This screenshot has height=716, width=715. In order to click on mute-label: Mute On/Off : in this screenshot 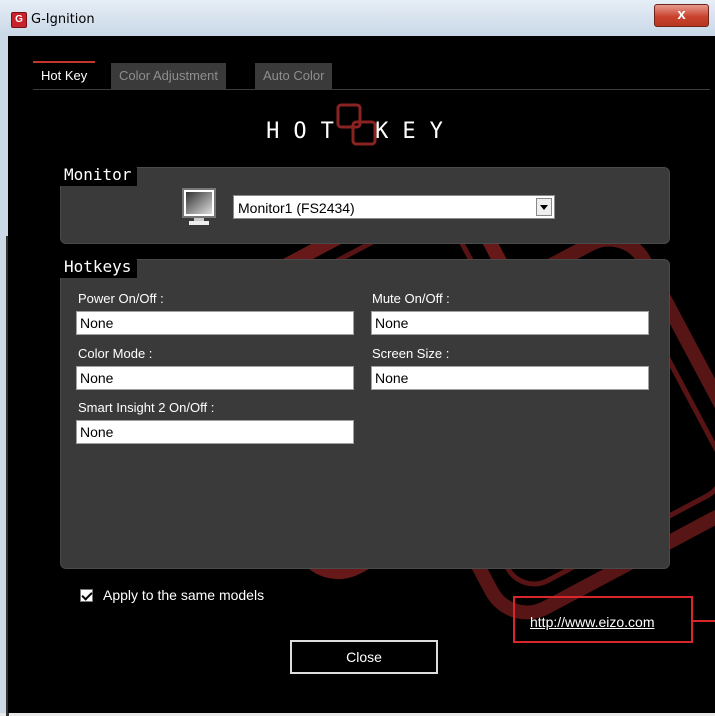, I will do `click(411, 298)`.